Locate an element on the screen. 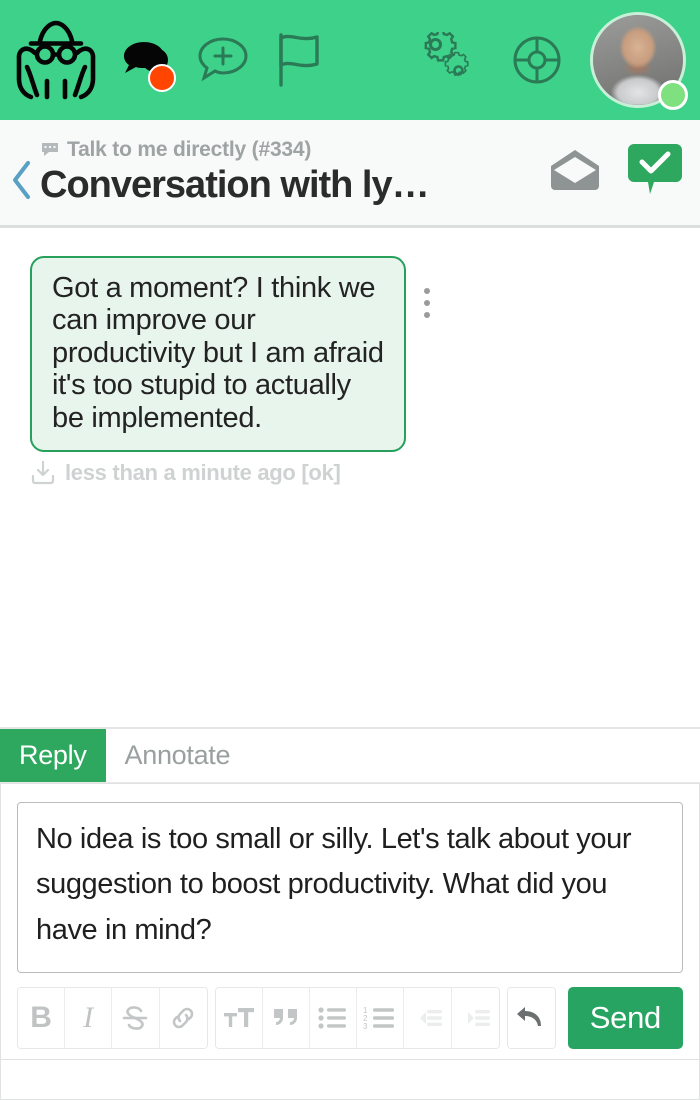 The width and height of the screenshot is (700, 1100). font-size-icon is located at coordinates (239, 1018).